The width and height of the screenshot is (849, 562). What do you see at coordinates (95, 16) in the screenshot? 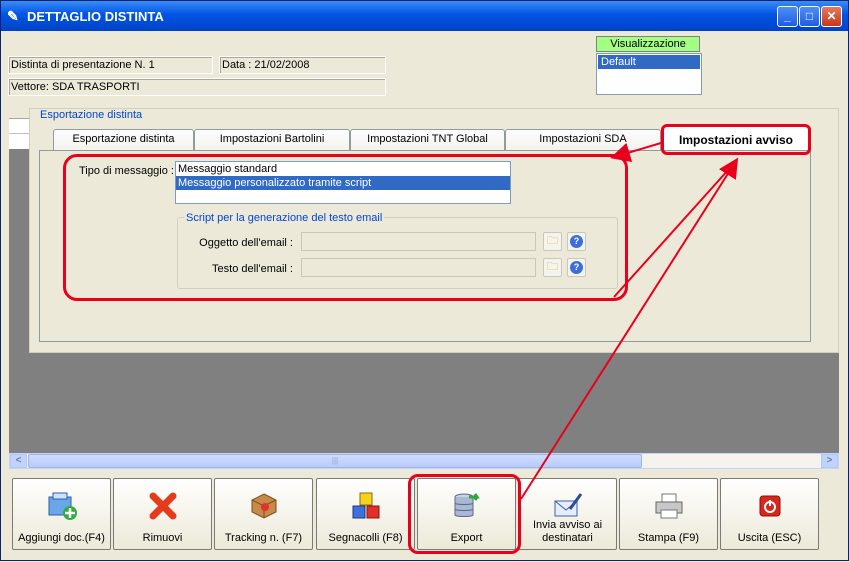
I see `window-title: DETTAGLIO DISTINTA` at bounding box center [95, 16].